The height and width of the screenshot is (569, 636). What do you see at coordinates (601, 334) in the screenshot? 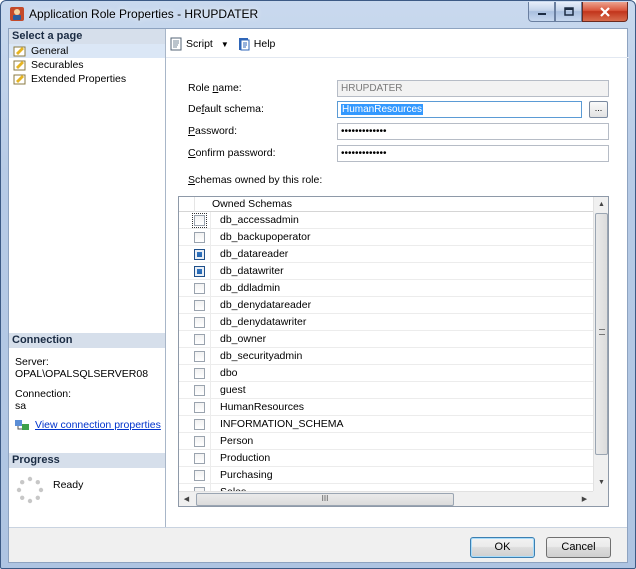
I see `vertical-scroll-thumb` at bounding box center [601, 334].